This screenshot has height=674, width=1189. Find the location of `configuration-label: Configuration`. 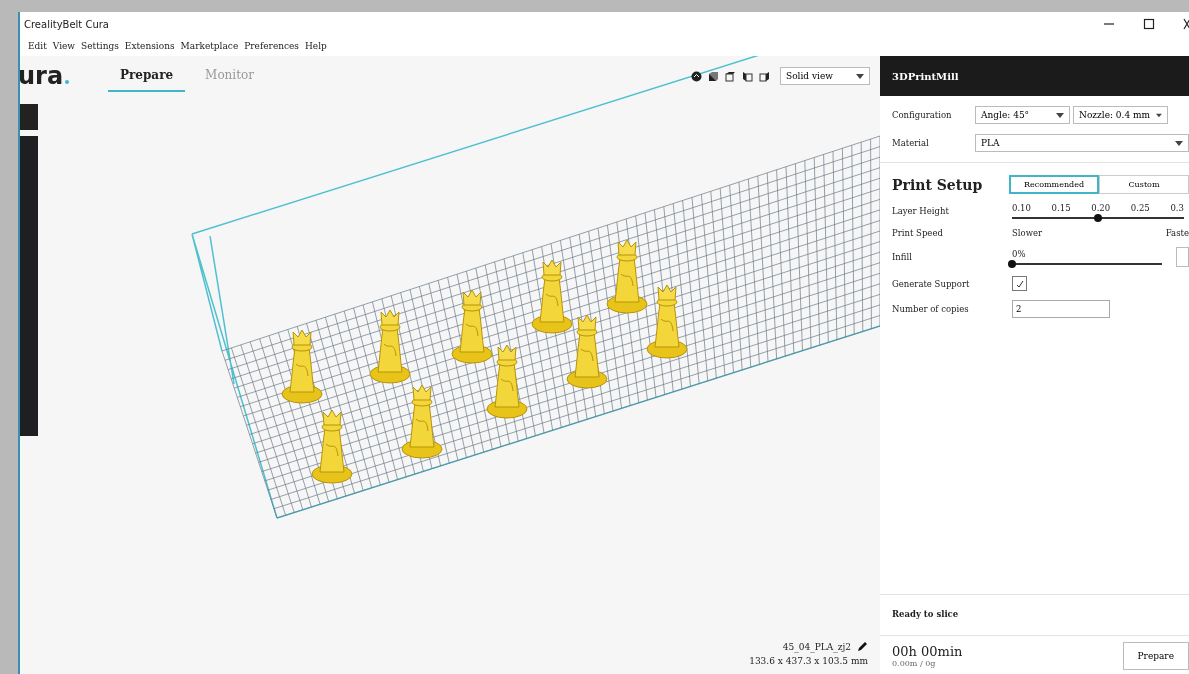

configuration-label: Configuration is located at coordinates (922, 115).